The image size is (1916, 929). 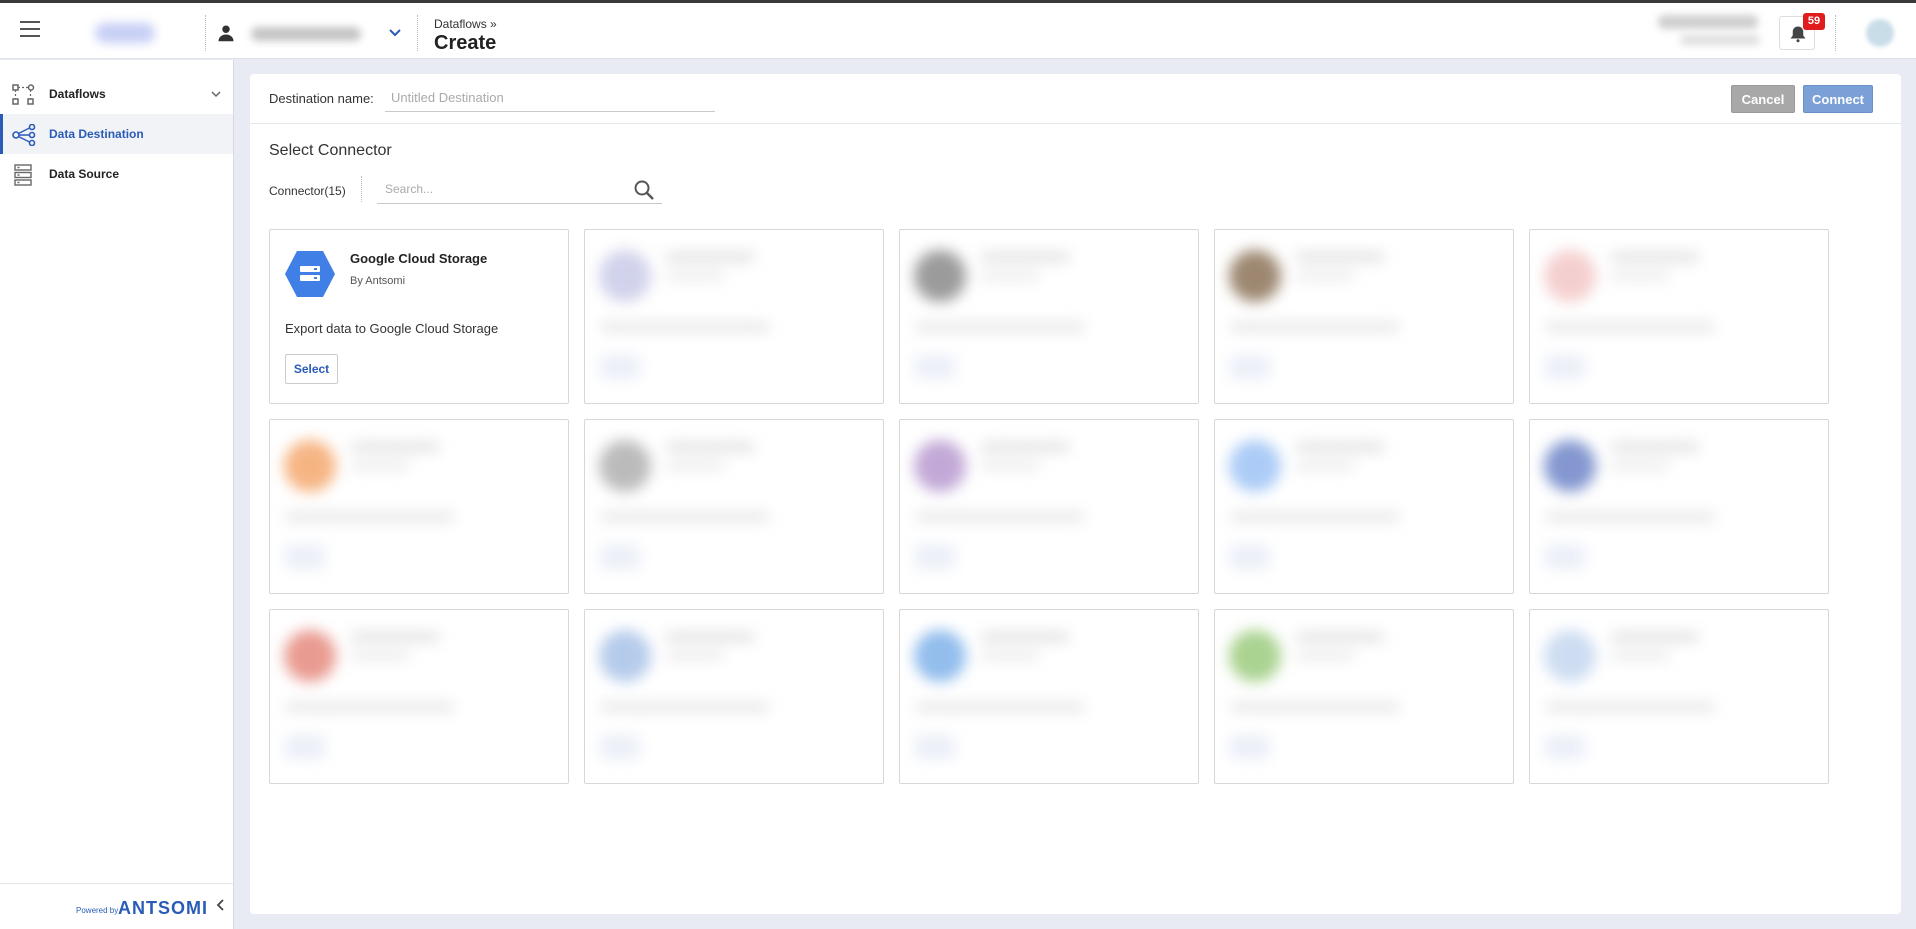 What do you see at coordinates (378, 281) in the screenshot?
I see `connector-author: By Antsomi` at bounding box center [378, 281].